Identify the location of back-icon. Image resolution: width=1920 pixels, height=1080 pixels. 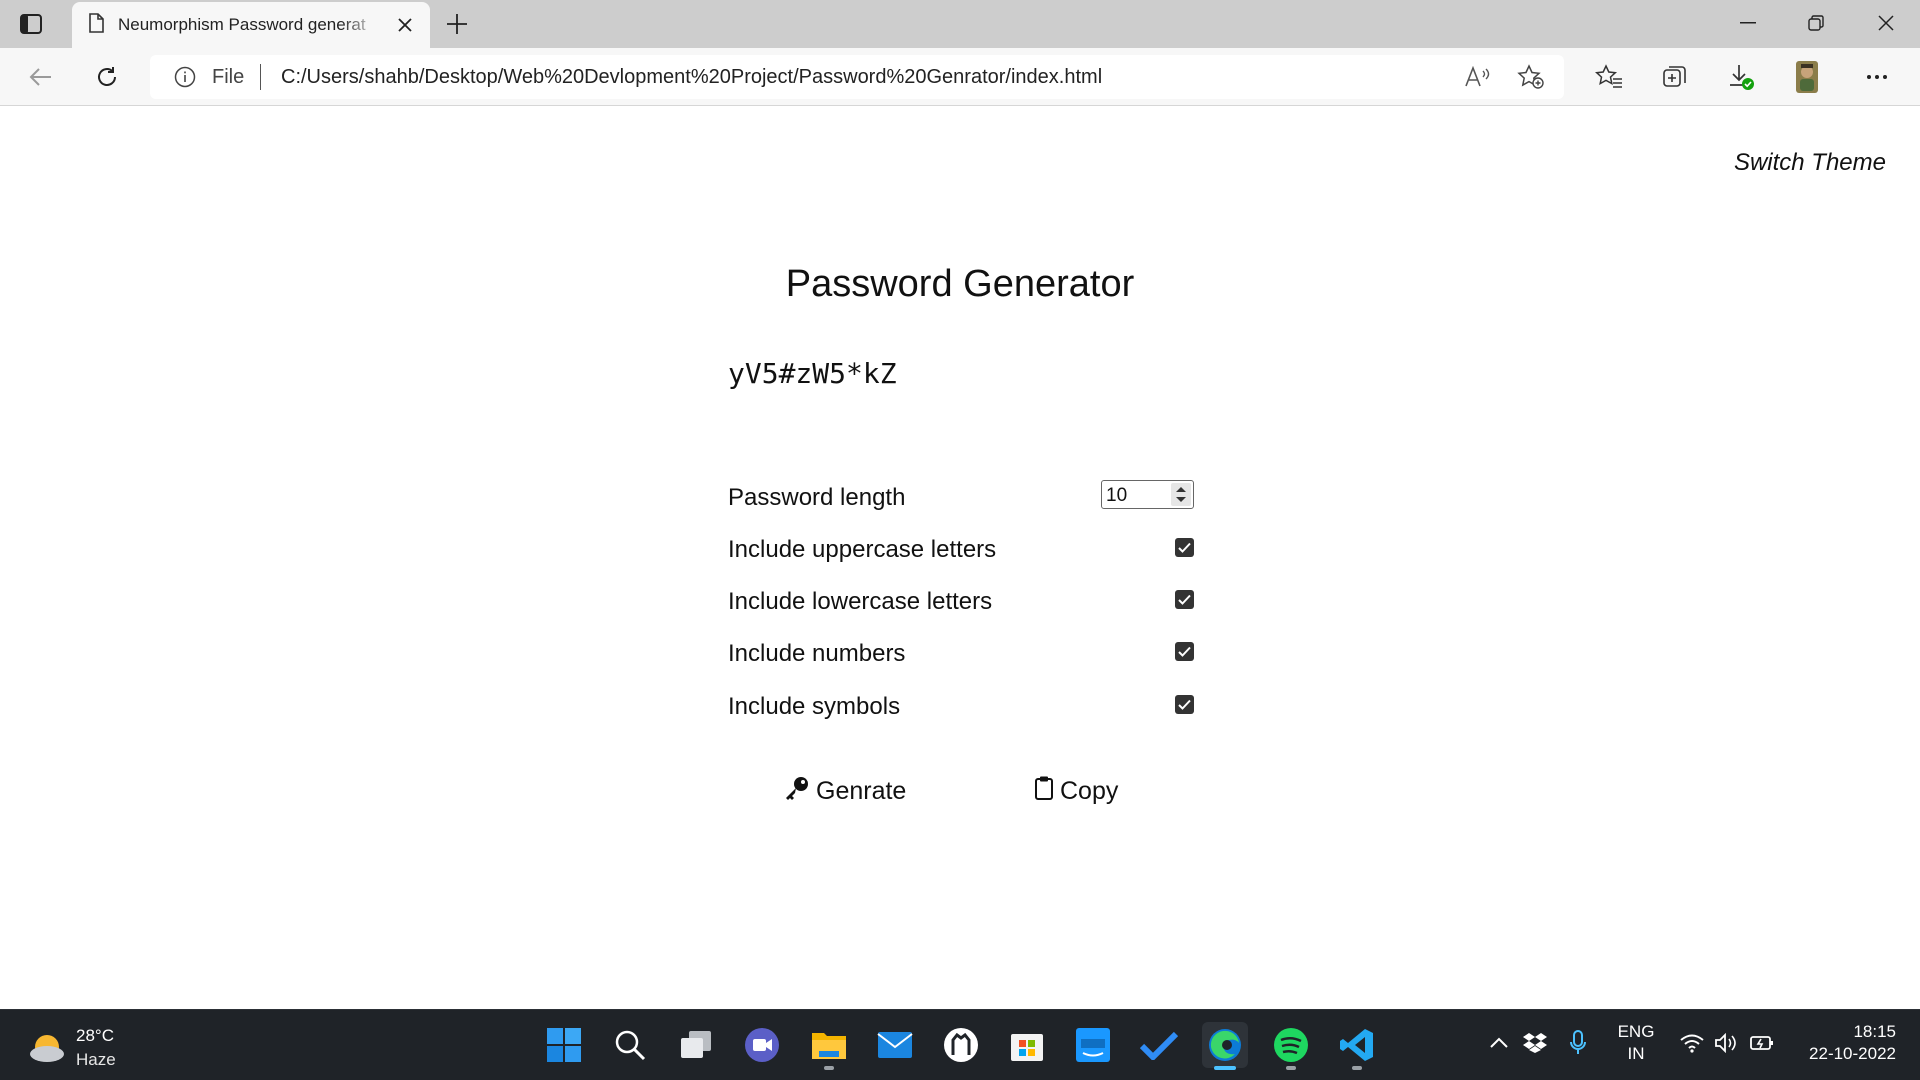
(41, 77).